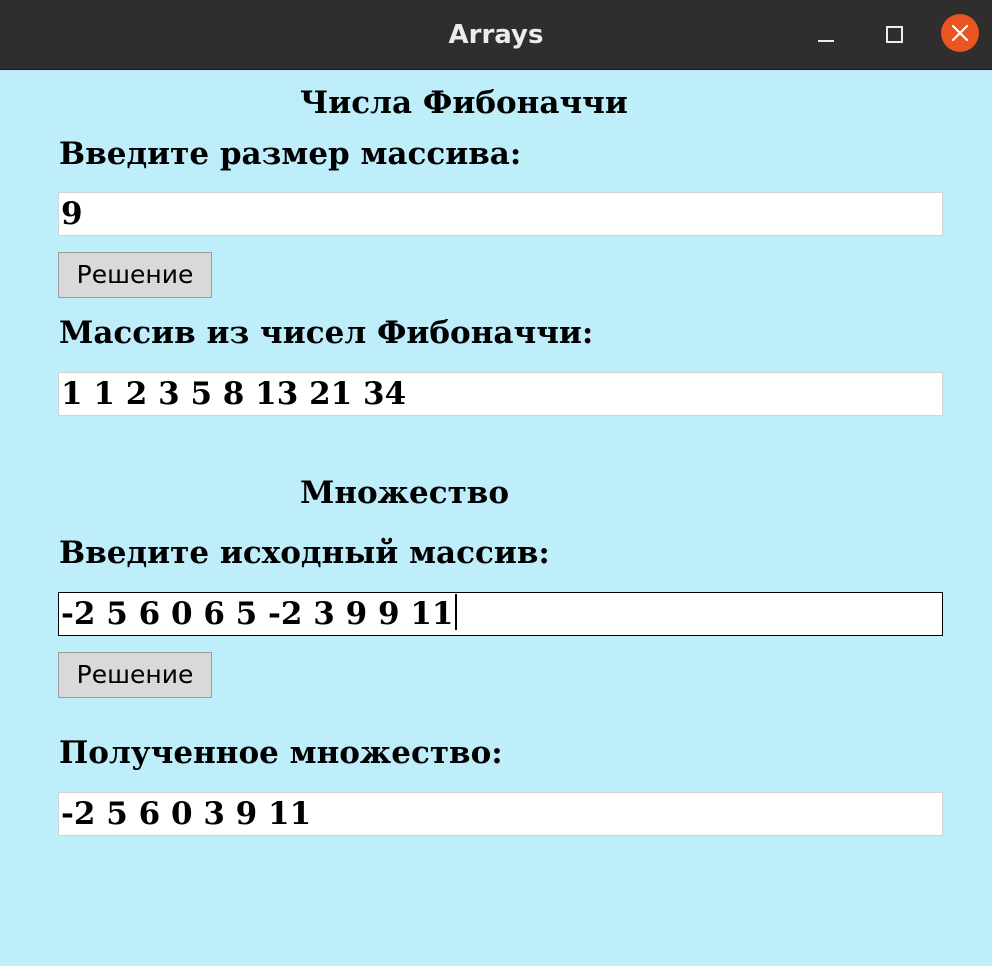 The height and width of the screenshot is (966, 992). What do you see at coordinates (257, 614) in the screenshot?
I see `source-array-value: -2 5 6 0 6 5 -2 3 9 9 11` at bounding box center [257, 614].